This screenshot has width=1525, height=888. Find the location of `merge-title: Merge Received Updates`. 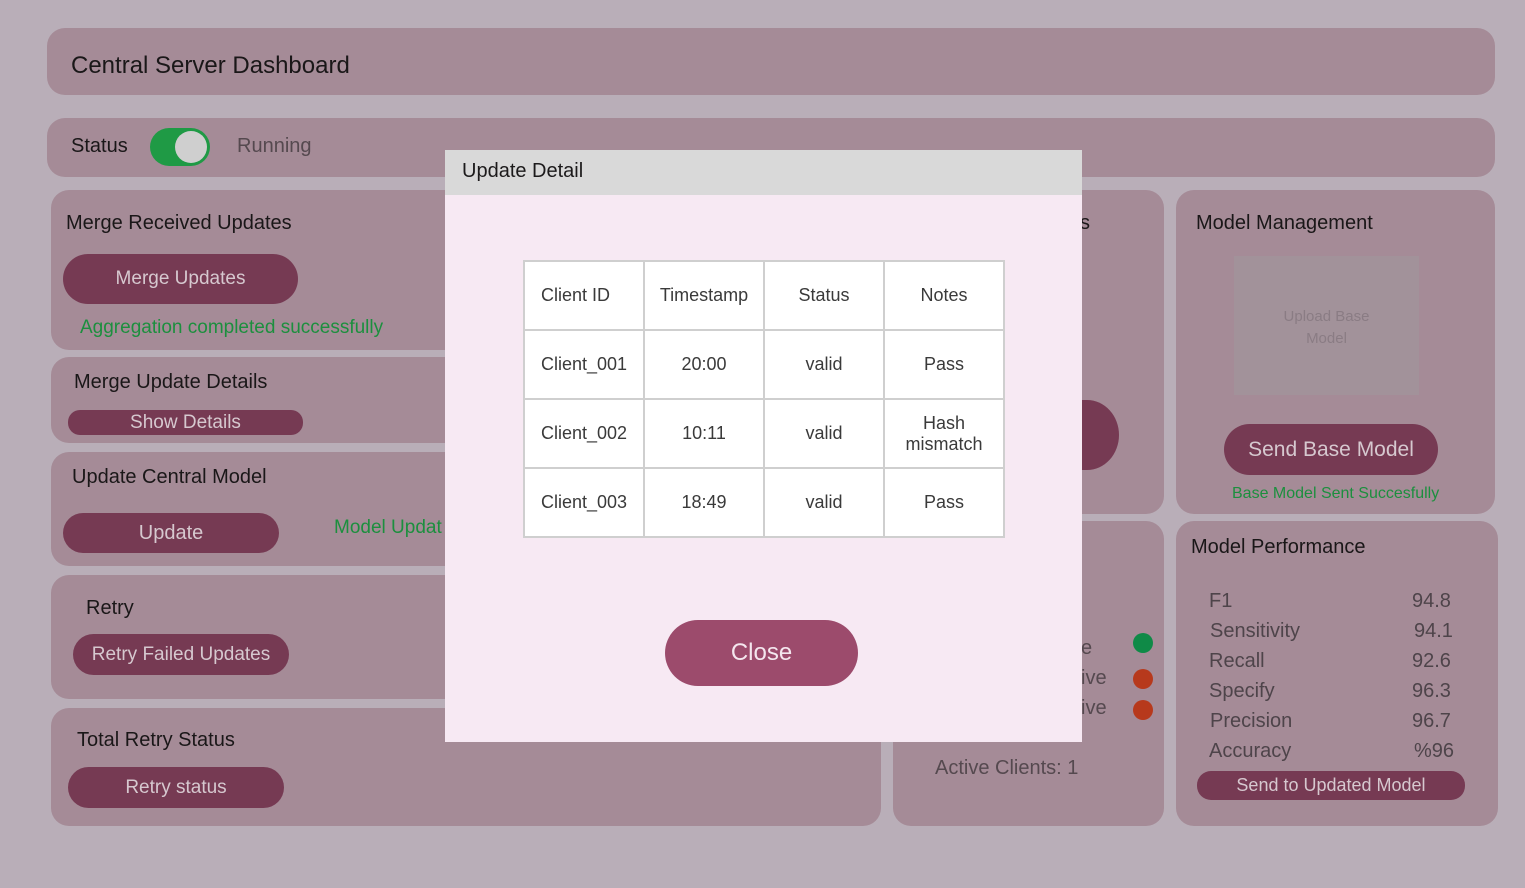

merge-title: Merge Received Updates is located at coordinates (179, 223).